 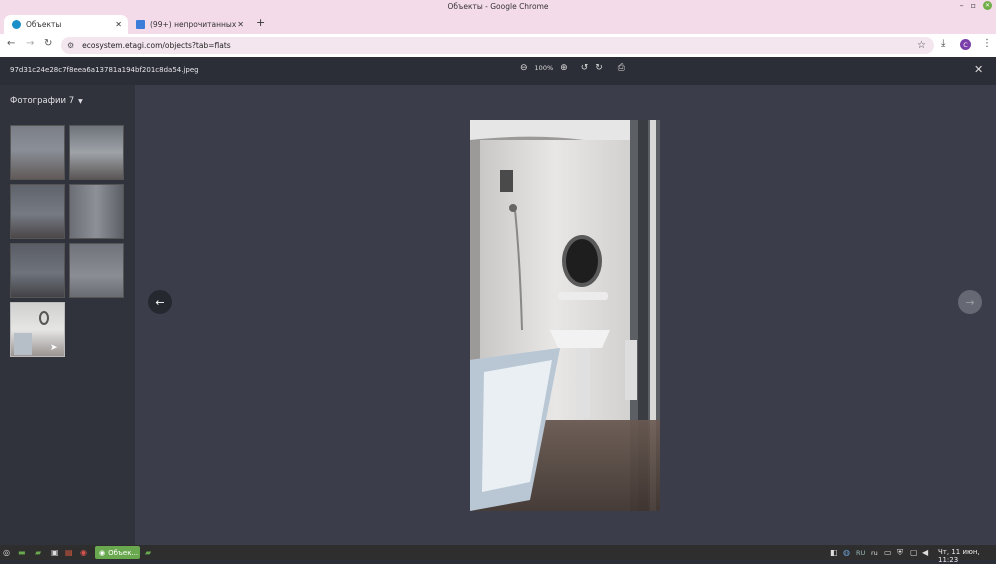 I want to click on tab-label: Объекты, so click(x=44, y=24).